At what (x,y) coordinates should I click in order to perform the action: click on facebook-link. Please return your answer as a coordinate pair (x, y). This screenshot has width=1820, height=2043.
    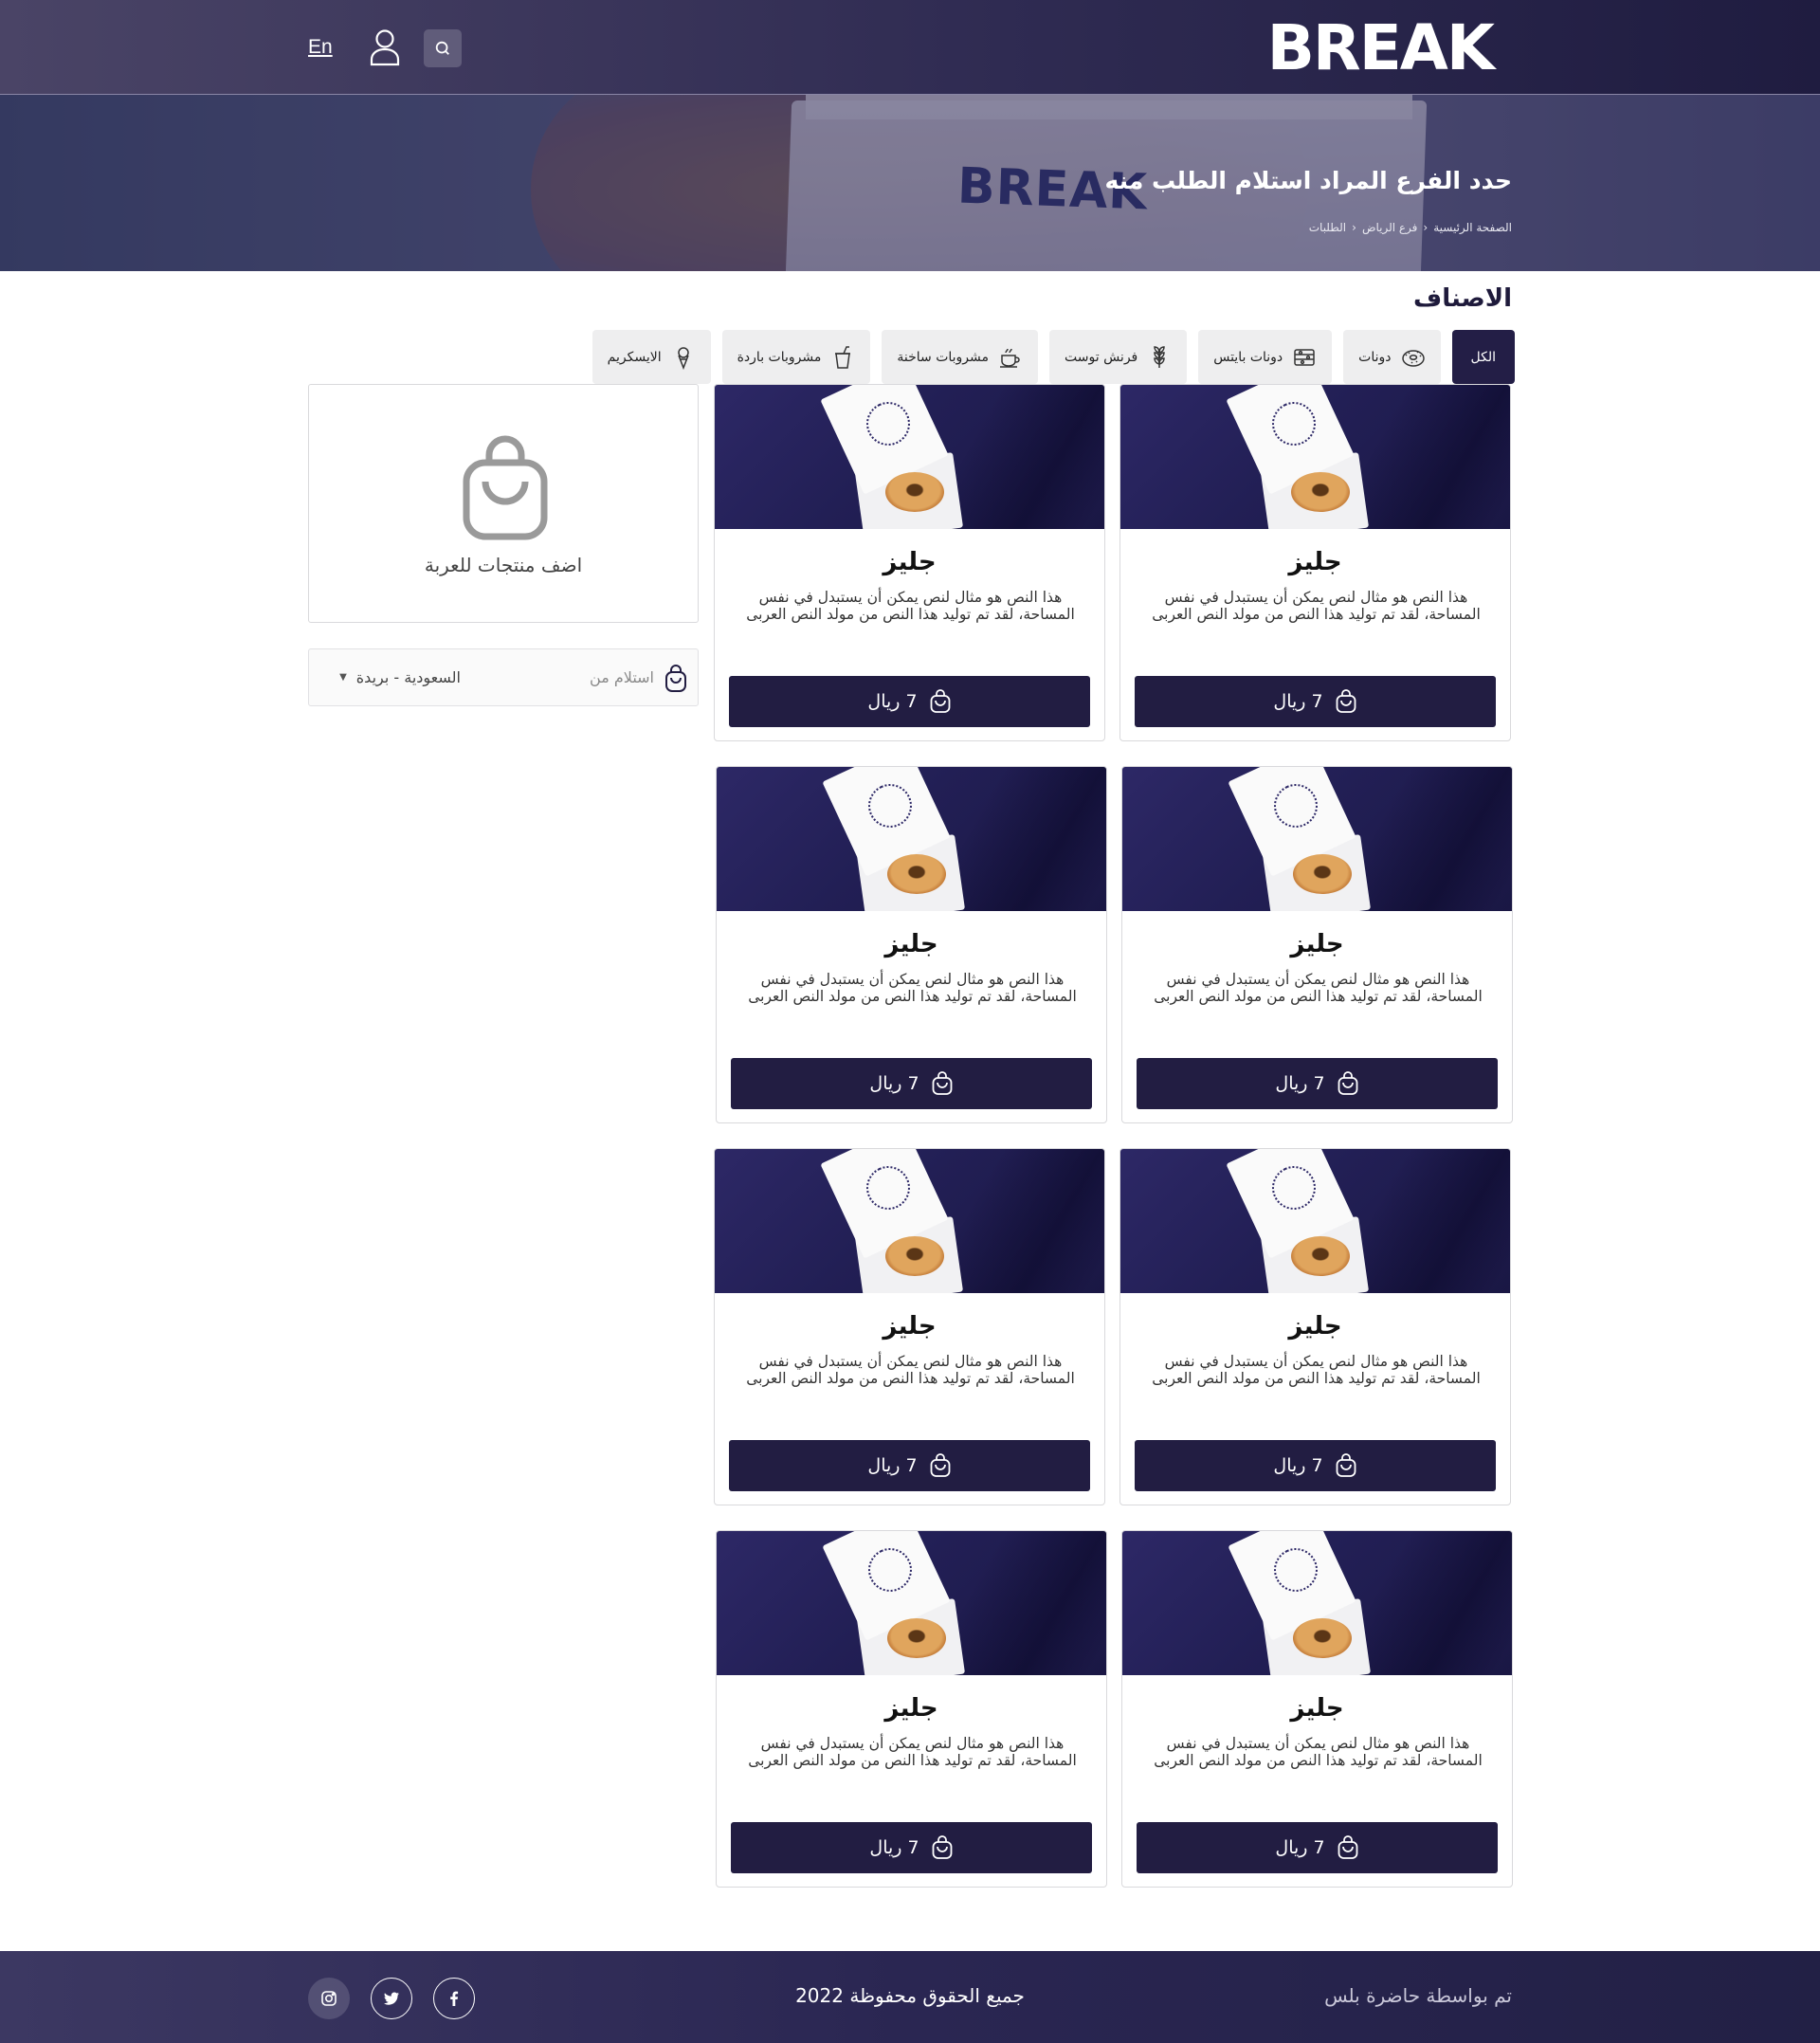
    Looking at the image, I should click on (454, 1998).